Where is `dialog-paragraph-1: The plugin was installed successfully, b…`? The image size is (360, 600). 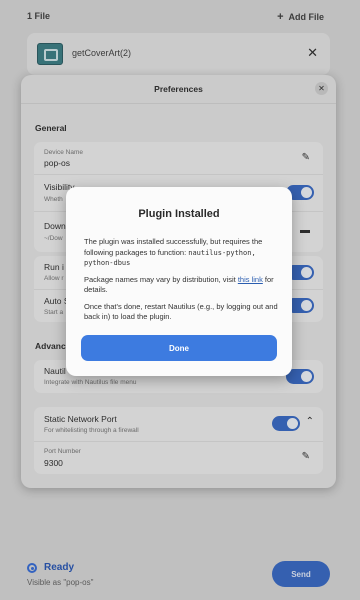 dialog-paragraph-1: The plugin was installed successfully, b… is located at coordinates (181, 253).